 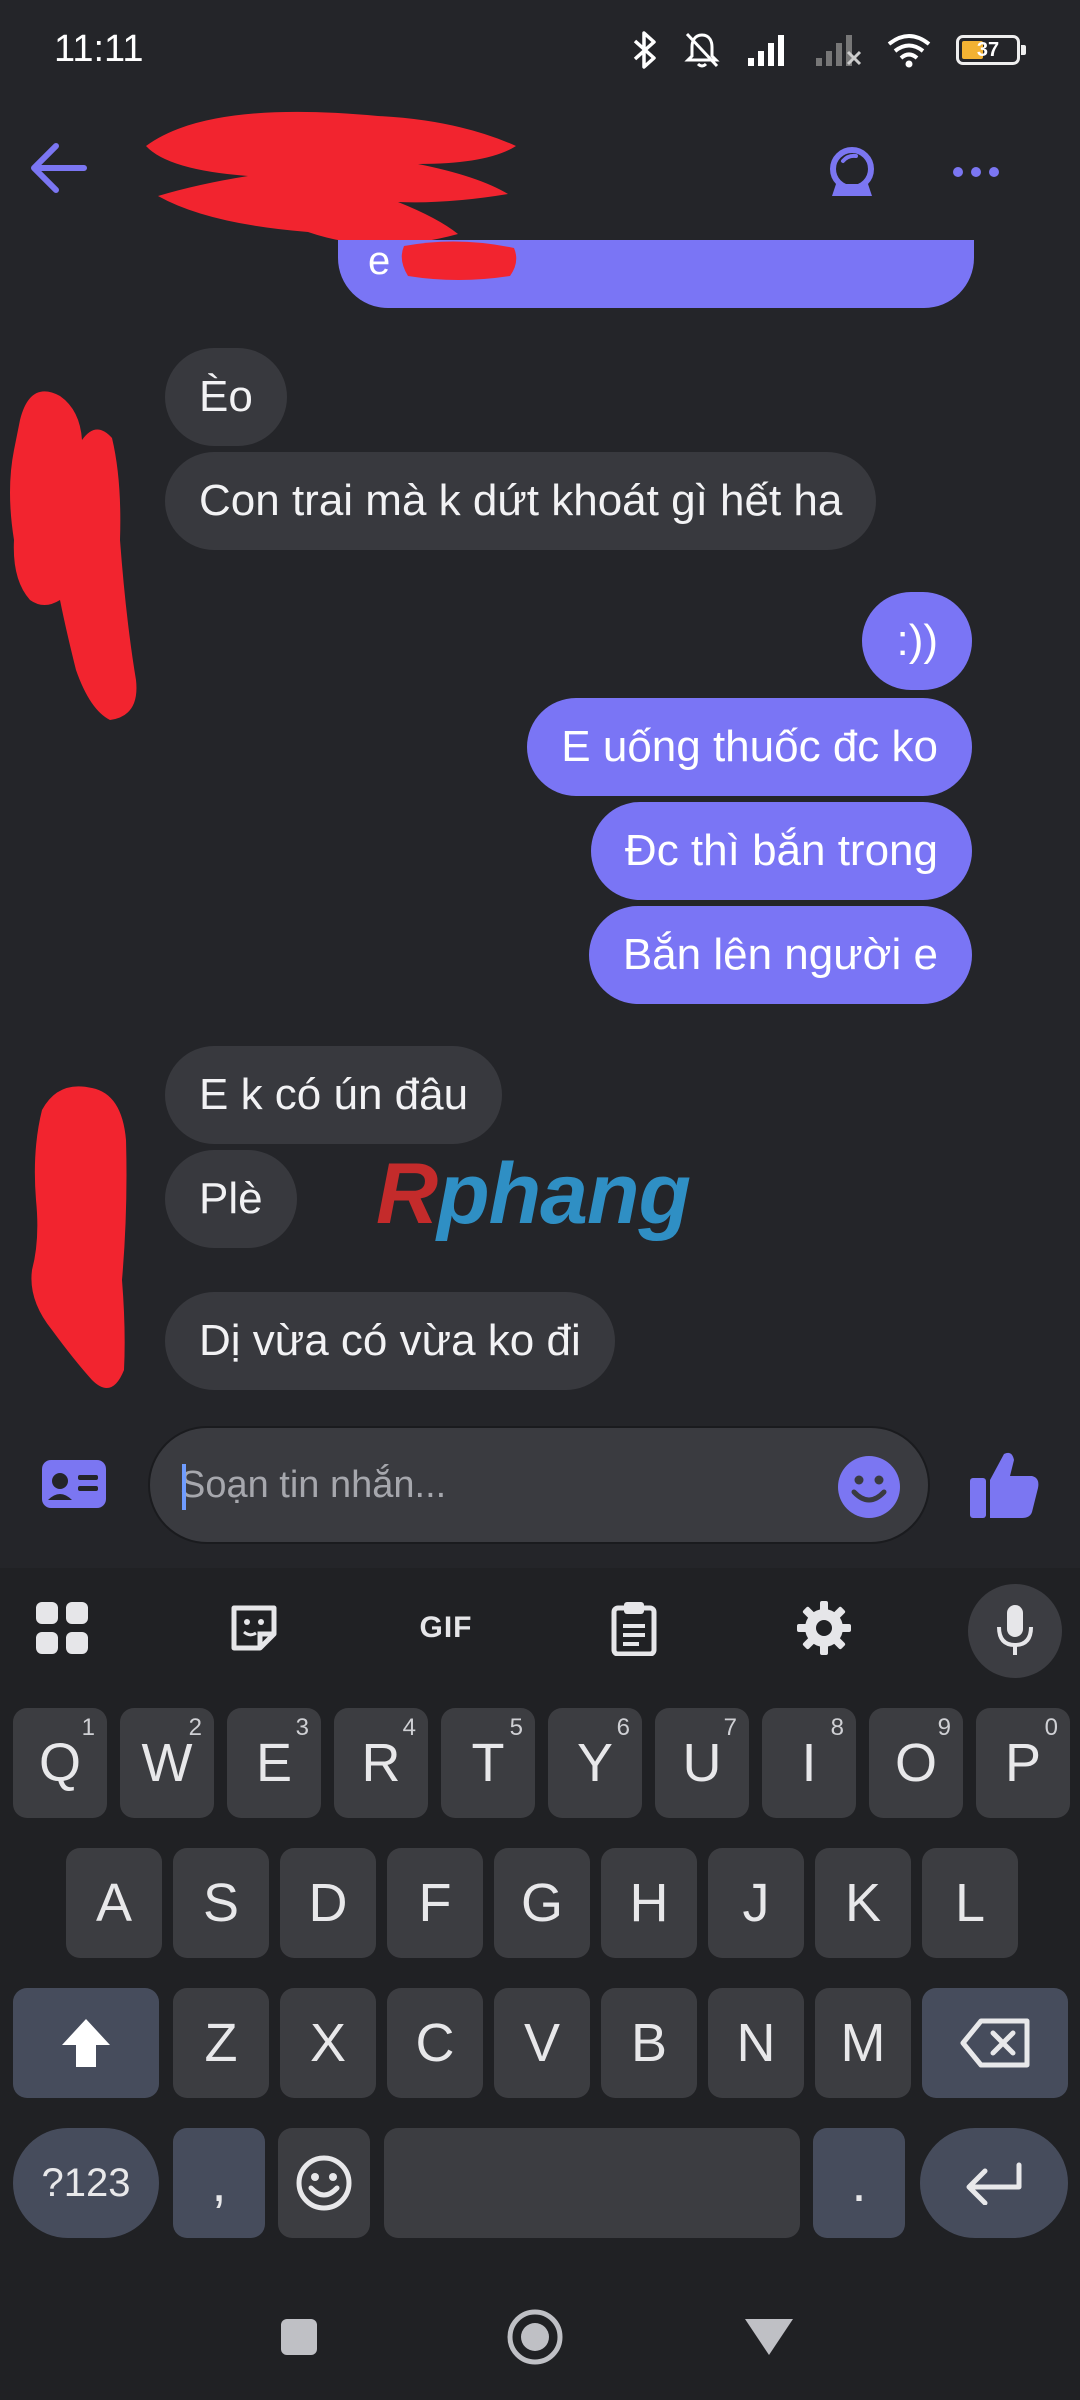 What do you see at coordinates (1004, 1483) in the screenshot?
I see `thumbs-up-icon` at bounding box center [1004, 1483].